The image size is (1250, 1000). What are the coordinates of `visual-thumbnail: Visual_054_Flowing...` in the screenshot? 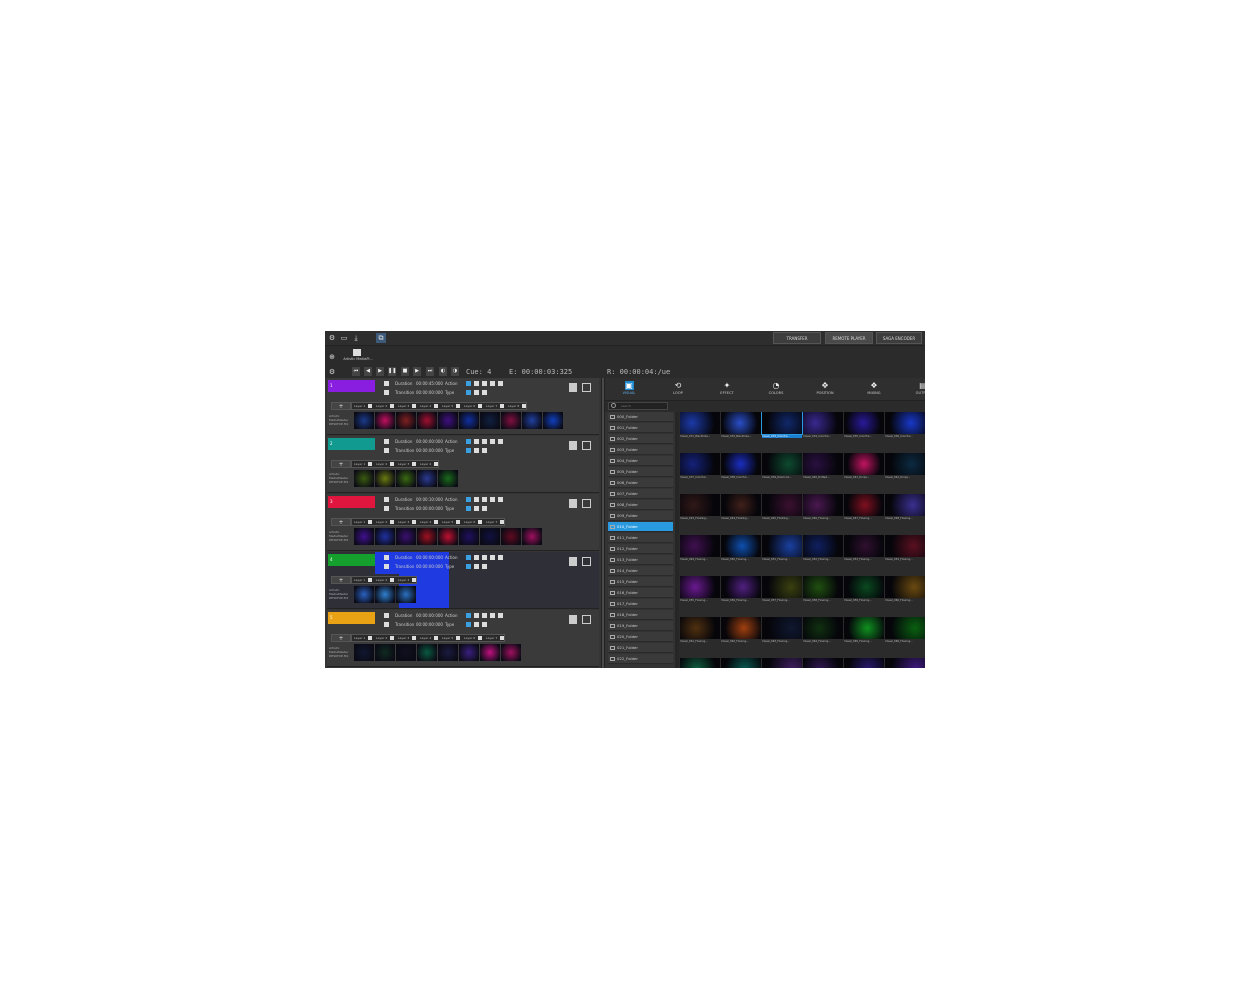 It's located at (905, 555).